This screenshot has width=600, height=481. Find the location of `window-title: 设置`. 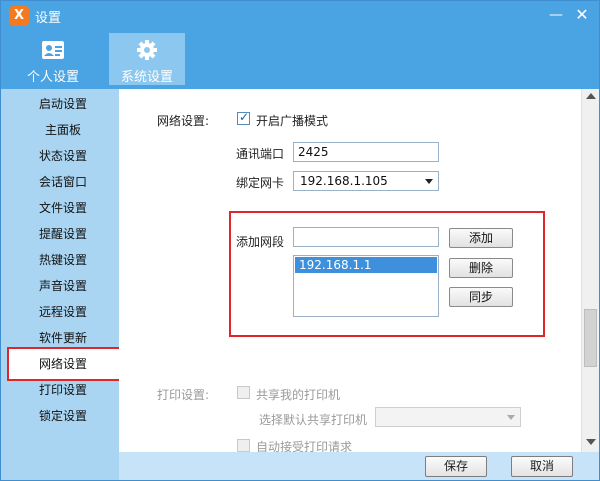

window-title: 设置 is located at coordinates (48, 18).